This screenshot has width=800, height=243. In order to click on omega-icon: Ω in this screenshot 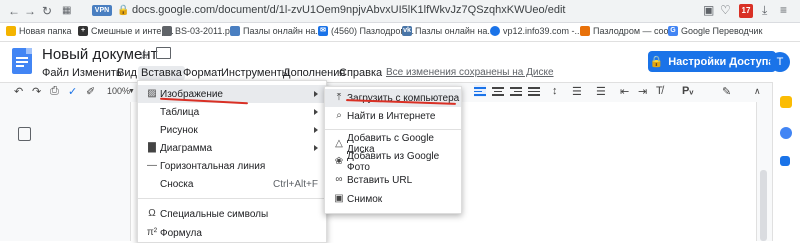, I will do `click(152, 213)`.